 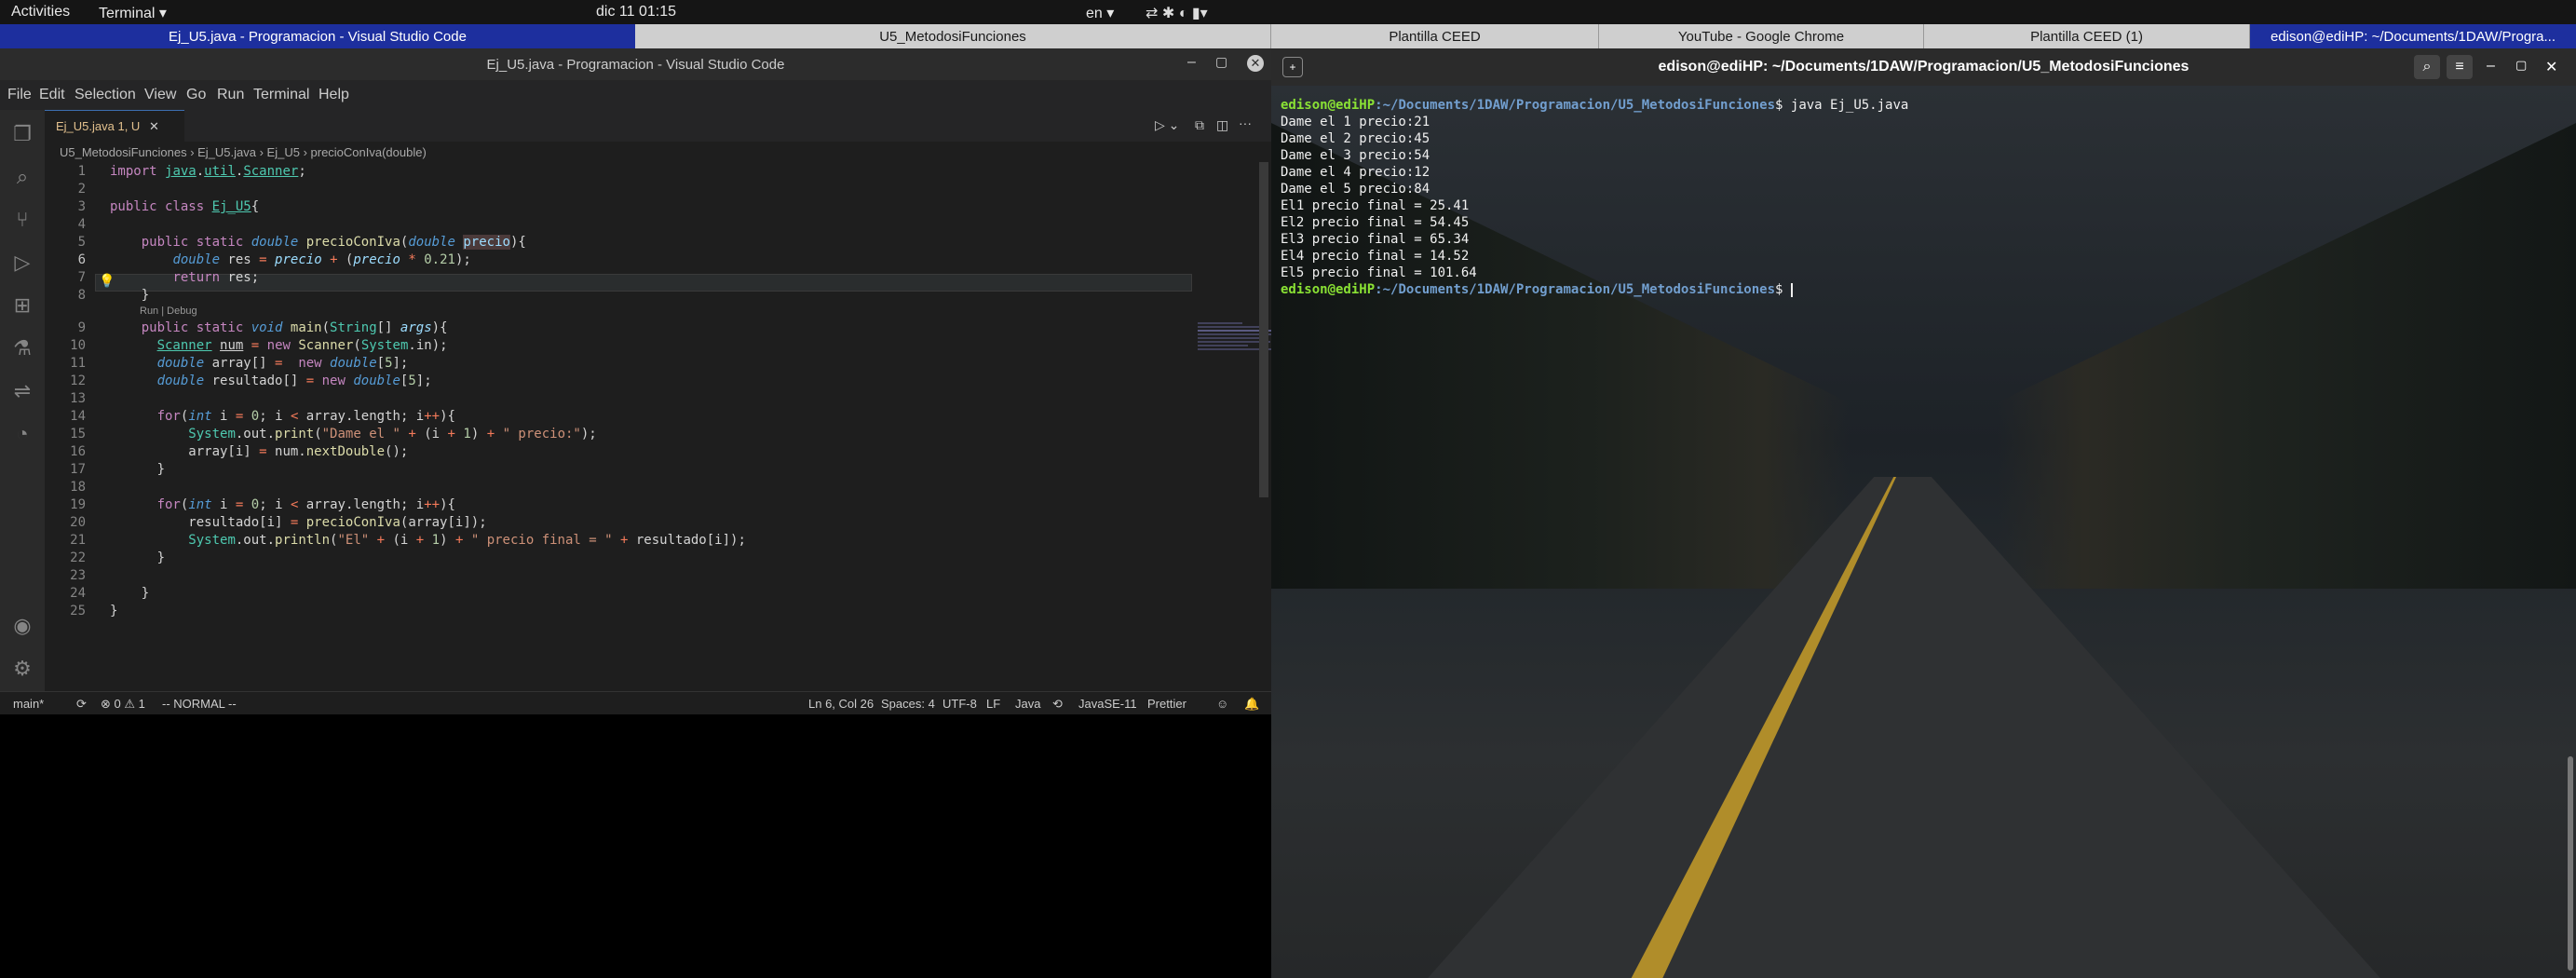 What do you see at coordinates (2460, 67) in the screenshot?
I see `menu-icon: ≡` at bounding box center [2460, 67].